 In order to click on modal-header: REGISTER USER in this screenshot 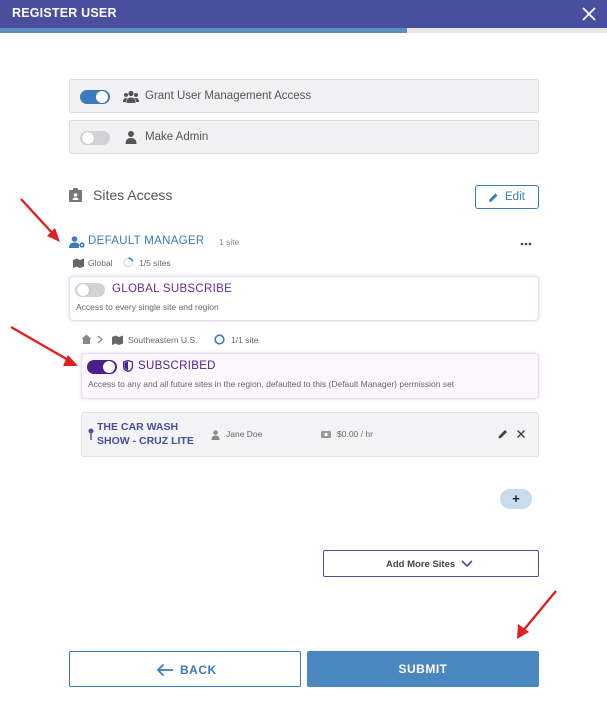, I will do `click(303, 14)`.